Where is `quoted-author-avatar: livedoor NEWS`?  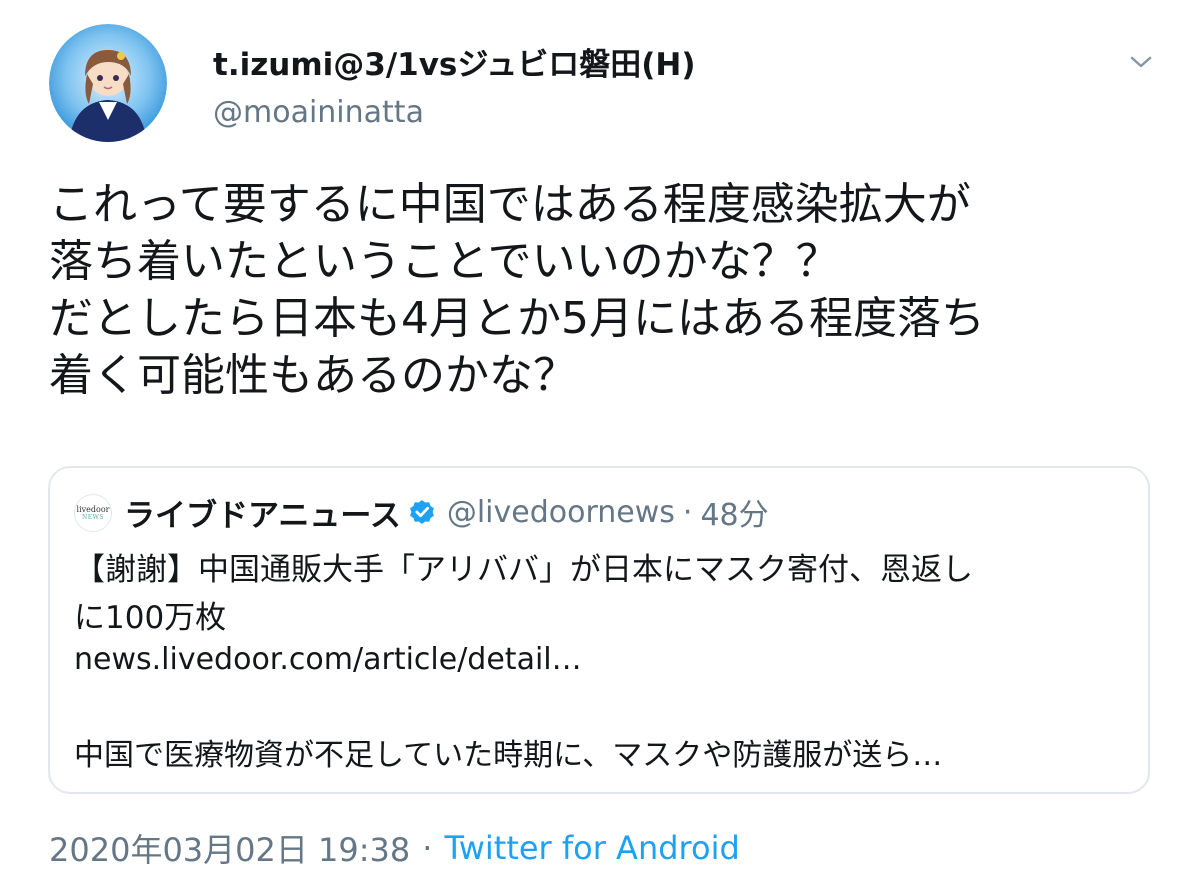
quoted-author-avatar: livedoor NEWS is located at coordinates (93, 513).